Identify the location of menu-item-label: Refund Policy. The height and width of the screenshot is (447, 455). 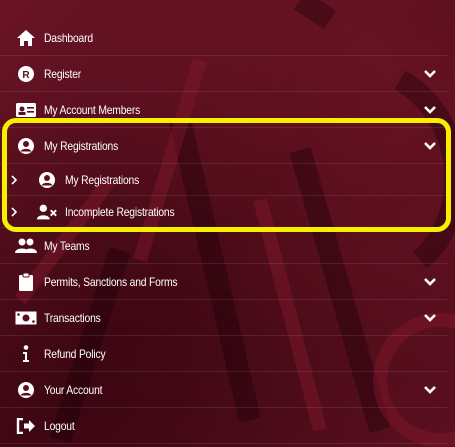
(75, 353).